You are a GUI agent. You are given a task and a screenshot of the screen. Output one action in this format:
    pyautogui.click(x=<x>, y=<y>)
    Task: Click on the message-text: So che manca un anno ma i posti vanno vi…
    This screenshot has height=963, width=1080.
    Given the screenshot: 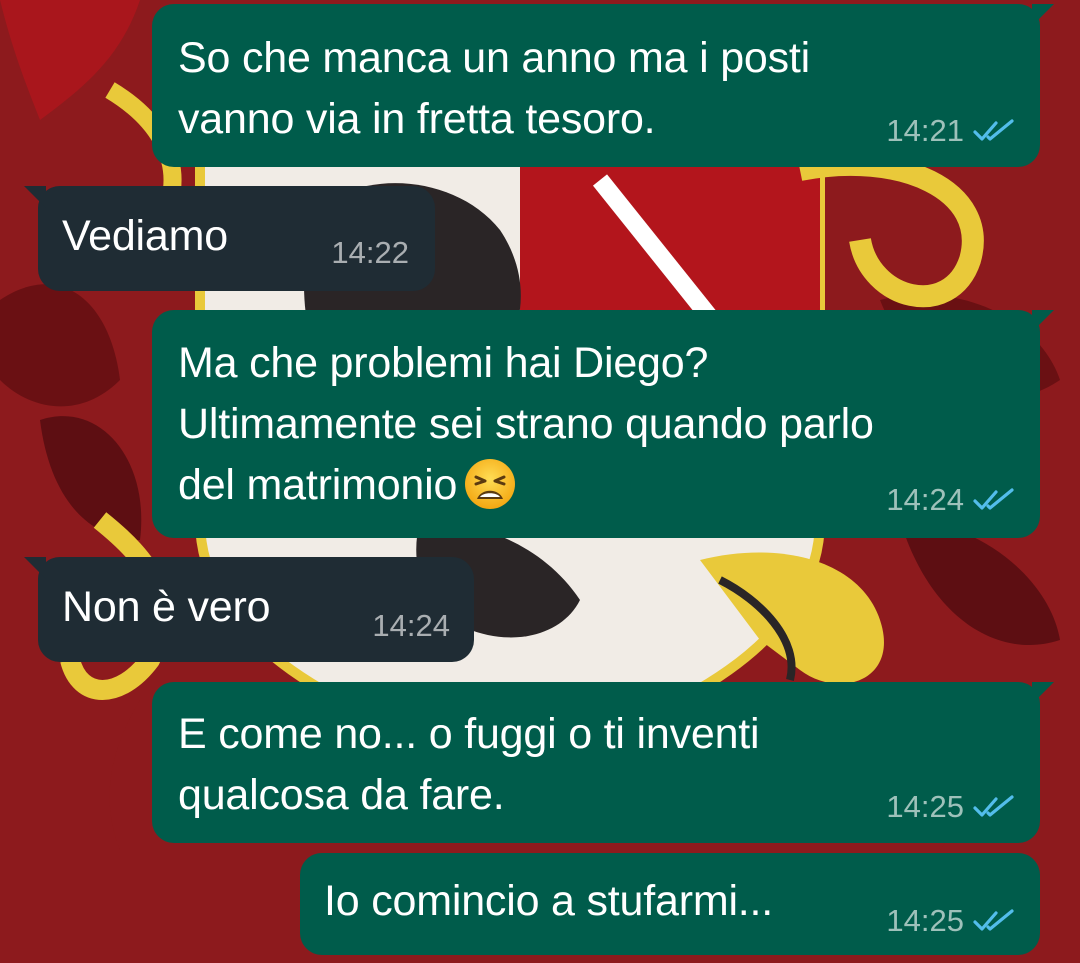 What is the action you would take?
    pyautogui.click(x=494, y=88)
    